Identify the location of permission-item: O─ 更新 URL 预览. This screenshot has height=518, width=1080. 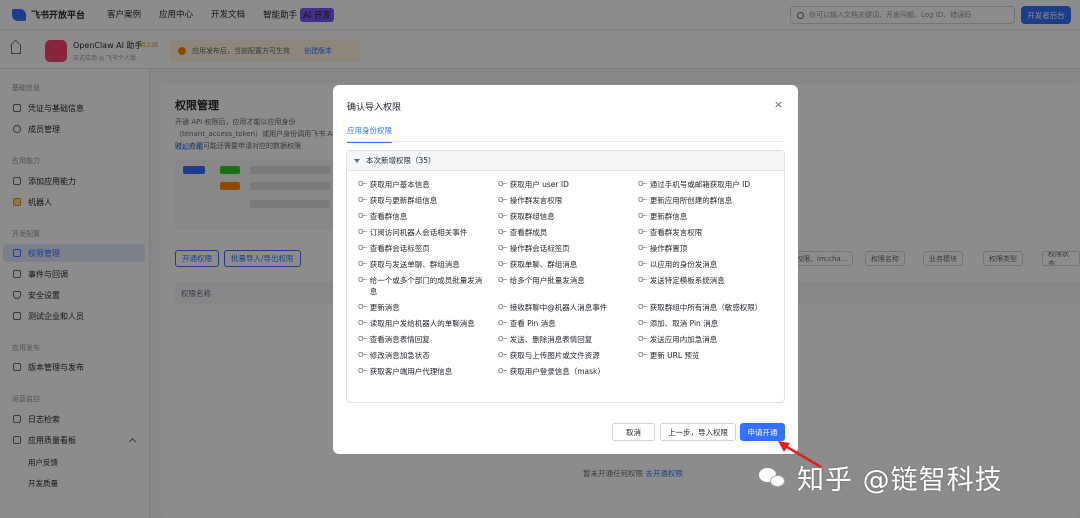
(705, 356).